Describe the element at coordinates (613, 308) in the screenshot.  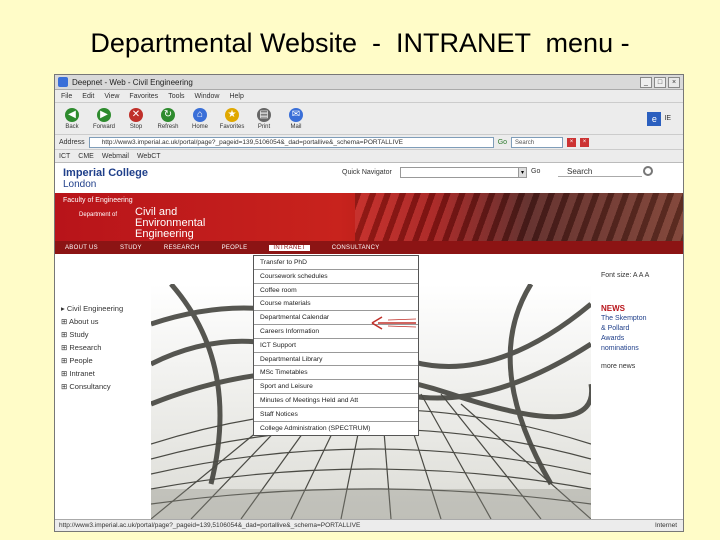
I see `news-heading: NEWS` at that location.